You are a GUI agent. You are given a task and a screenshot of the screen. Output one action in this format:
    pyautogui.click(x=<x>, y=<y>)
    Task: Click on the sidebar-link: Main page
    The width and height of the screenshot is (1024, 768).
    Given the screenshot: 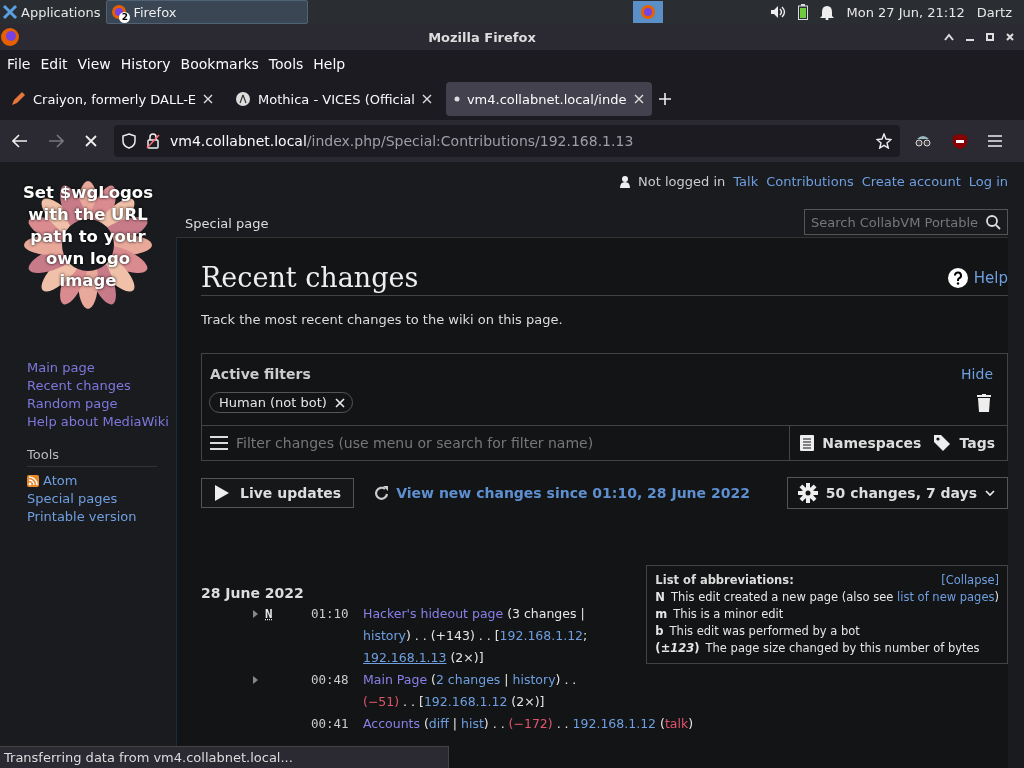 What is the action you would take?
    pyautogui.click(x=101, y=367)
    